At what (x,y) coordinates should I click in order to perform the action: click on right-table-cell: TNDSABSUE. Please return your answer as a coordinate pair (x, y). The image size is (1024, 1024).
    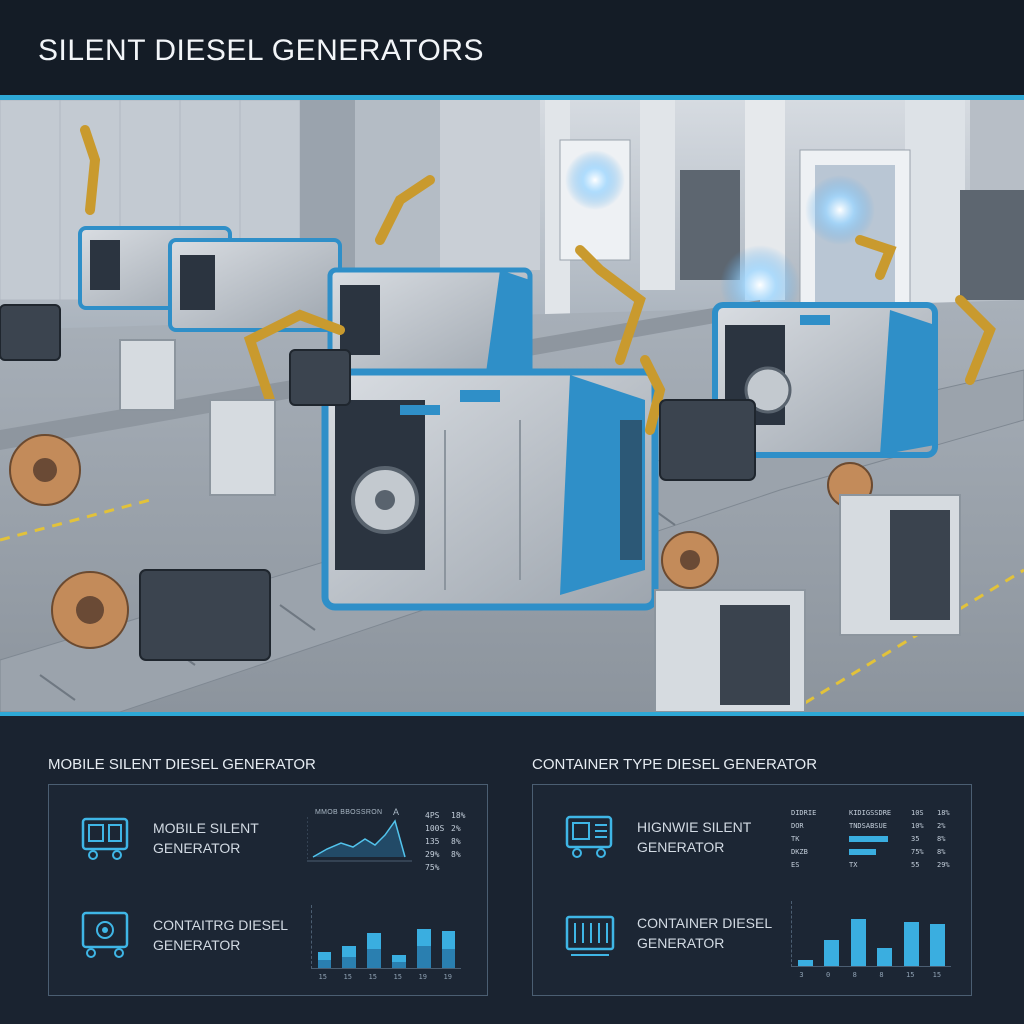
    Looking at the image, I should click on (868, 826).